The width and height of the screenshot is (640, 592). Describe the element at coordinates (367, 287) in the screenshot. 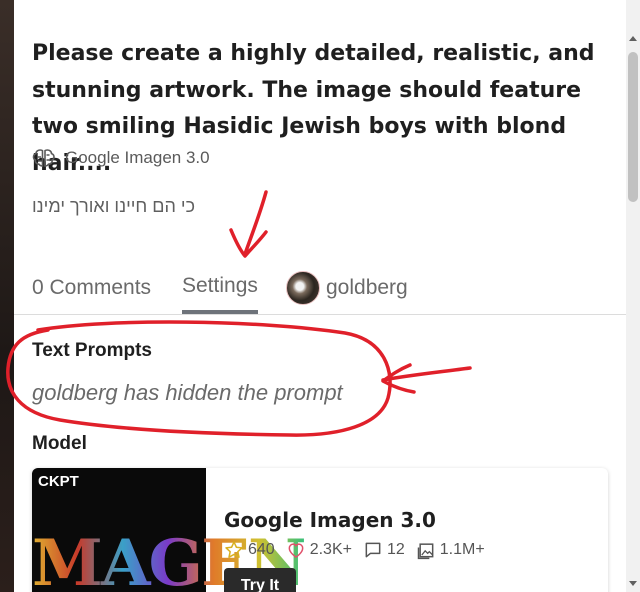

I see `tab-user-label: goldberg` at that location.